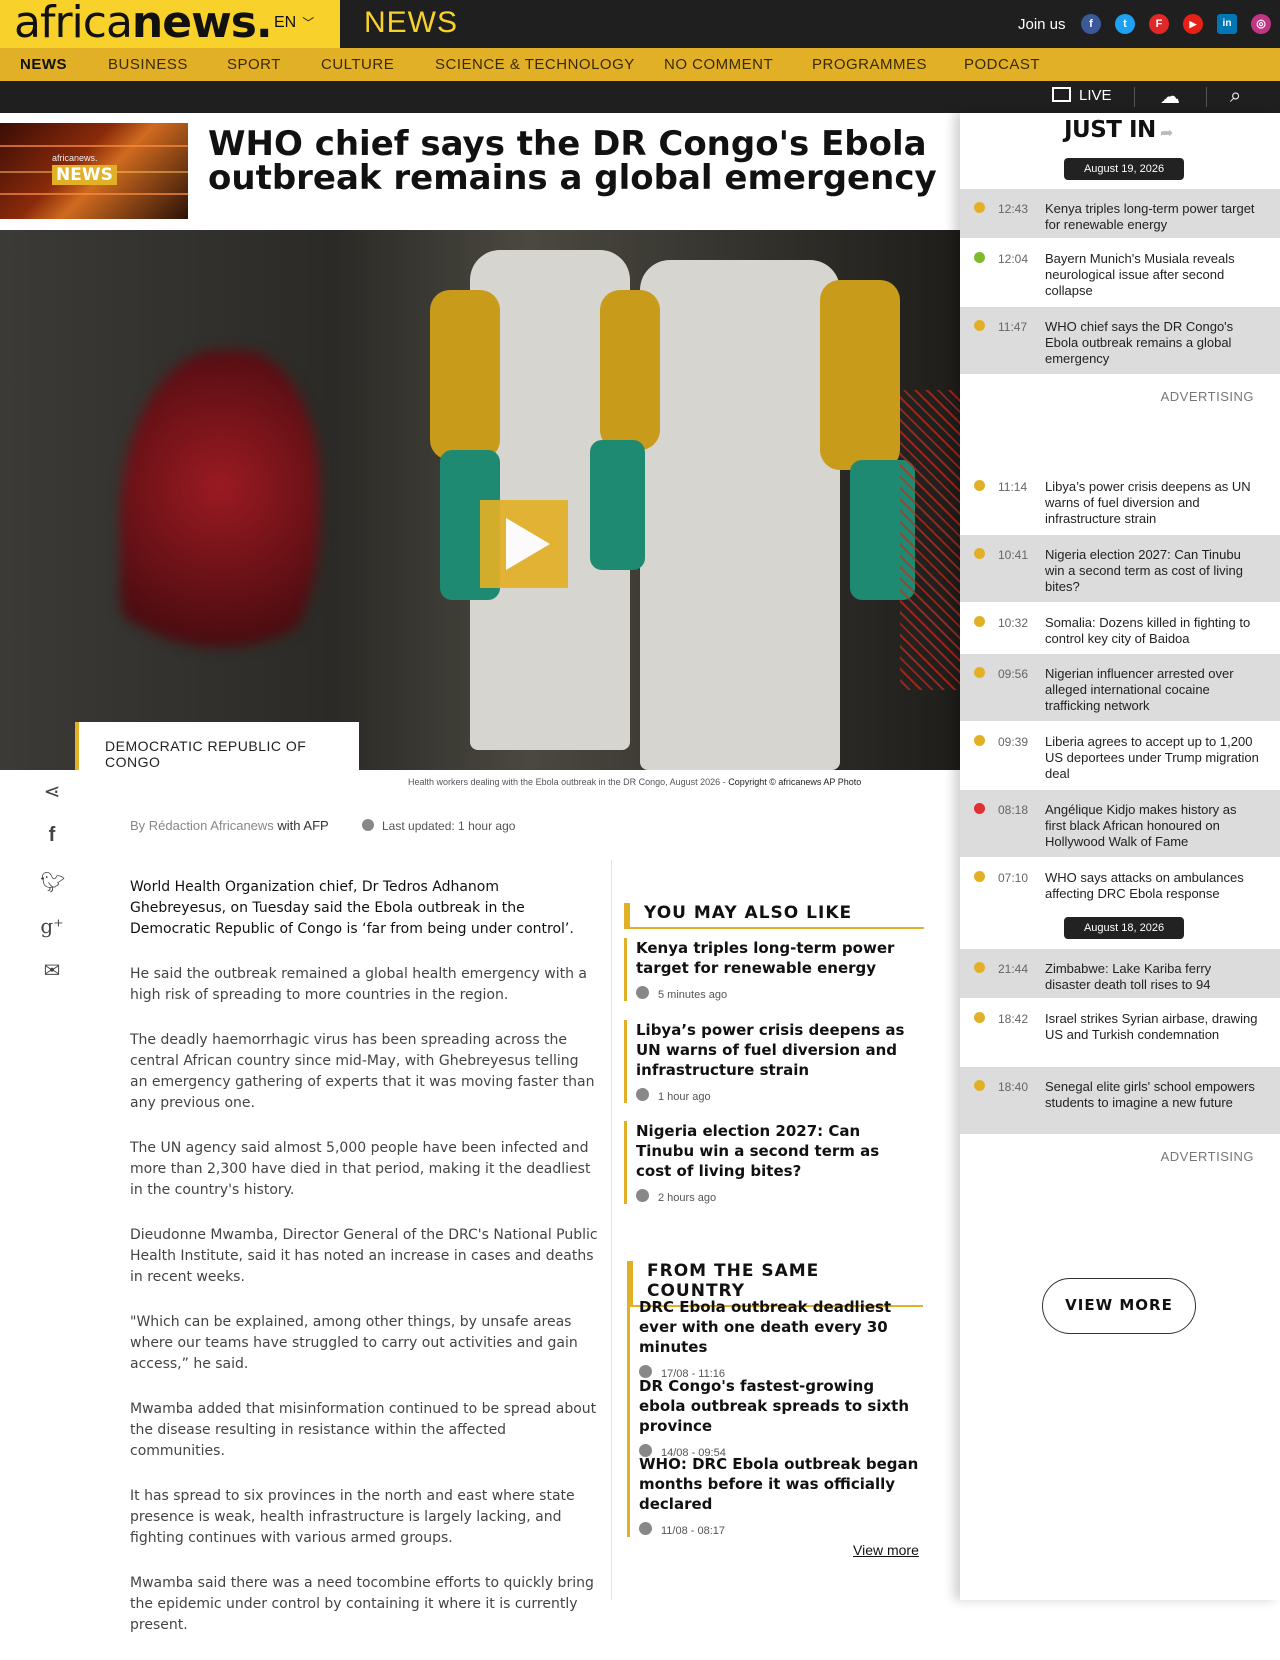  Describe the element at coordinates (411, 22) in the screenshot. I see `section-title: NEWS` at that location.